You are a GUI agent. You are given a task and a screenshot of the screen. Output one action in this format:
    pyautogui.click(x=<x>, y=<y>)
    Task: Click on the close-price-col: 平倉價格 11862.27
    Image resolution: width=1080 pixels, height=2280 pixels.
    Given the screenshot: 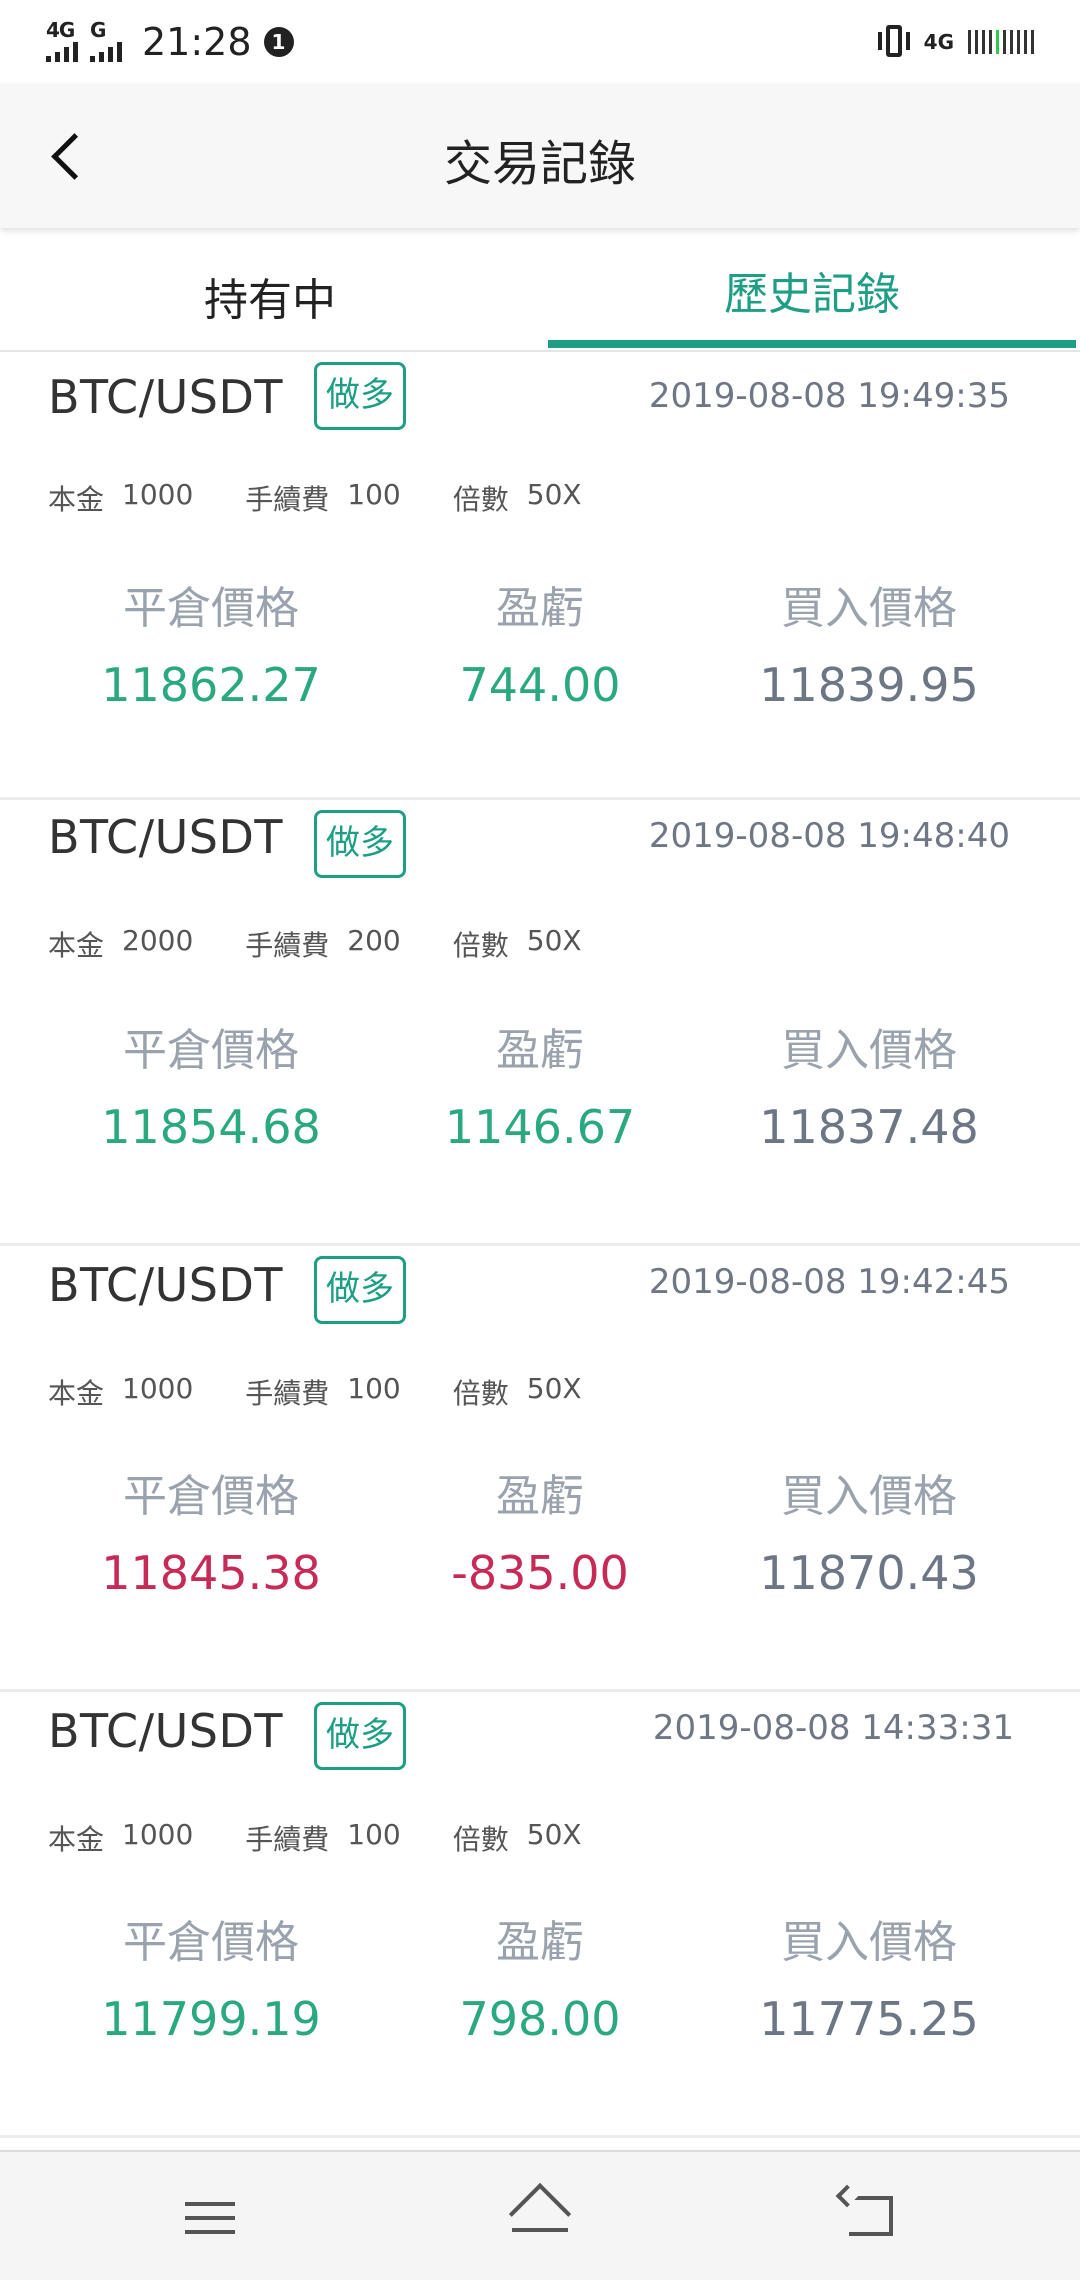 What is the action you would take?
    pyautogui.click(x=211, y=642)
    